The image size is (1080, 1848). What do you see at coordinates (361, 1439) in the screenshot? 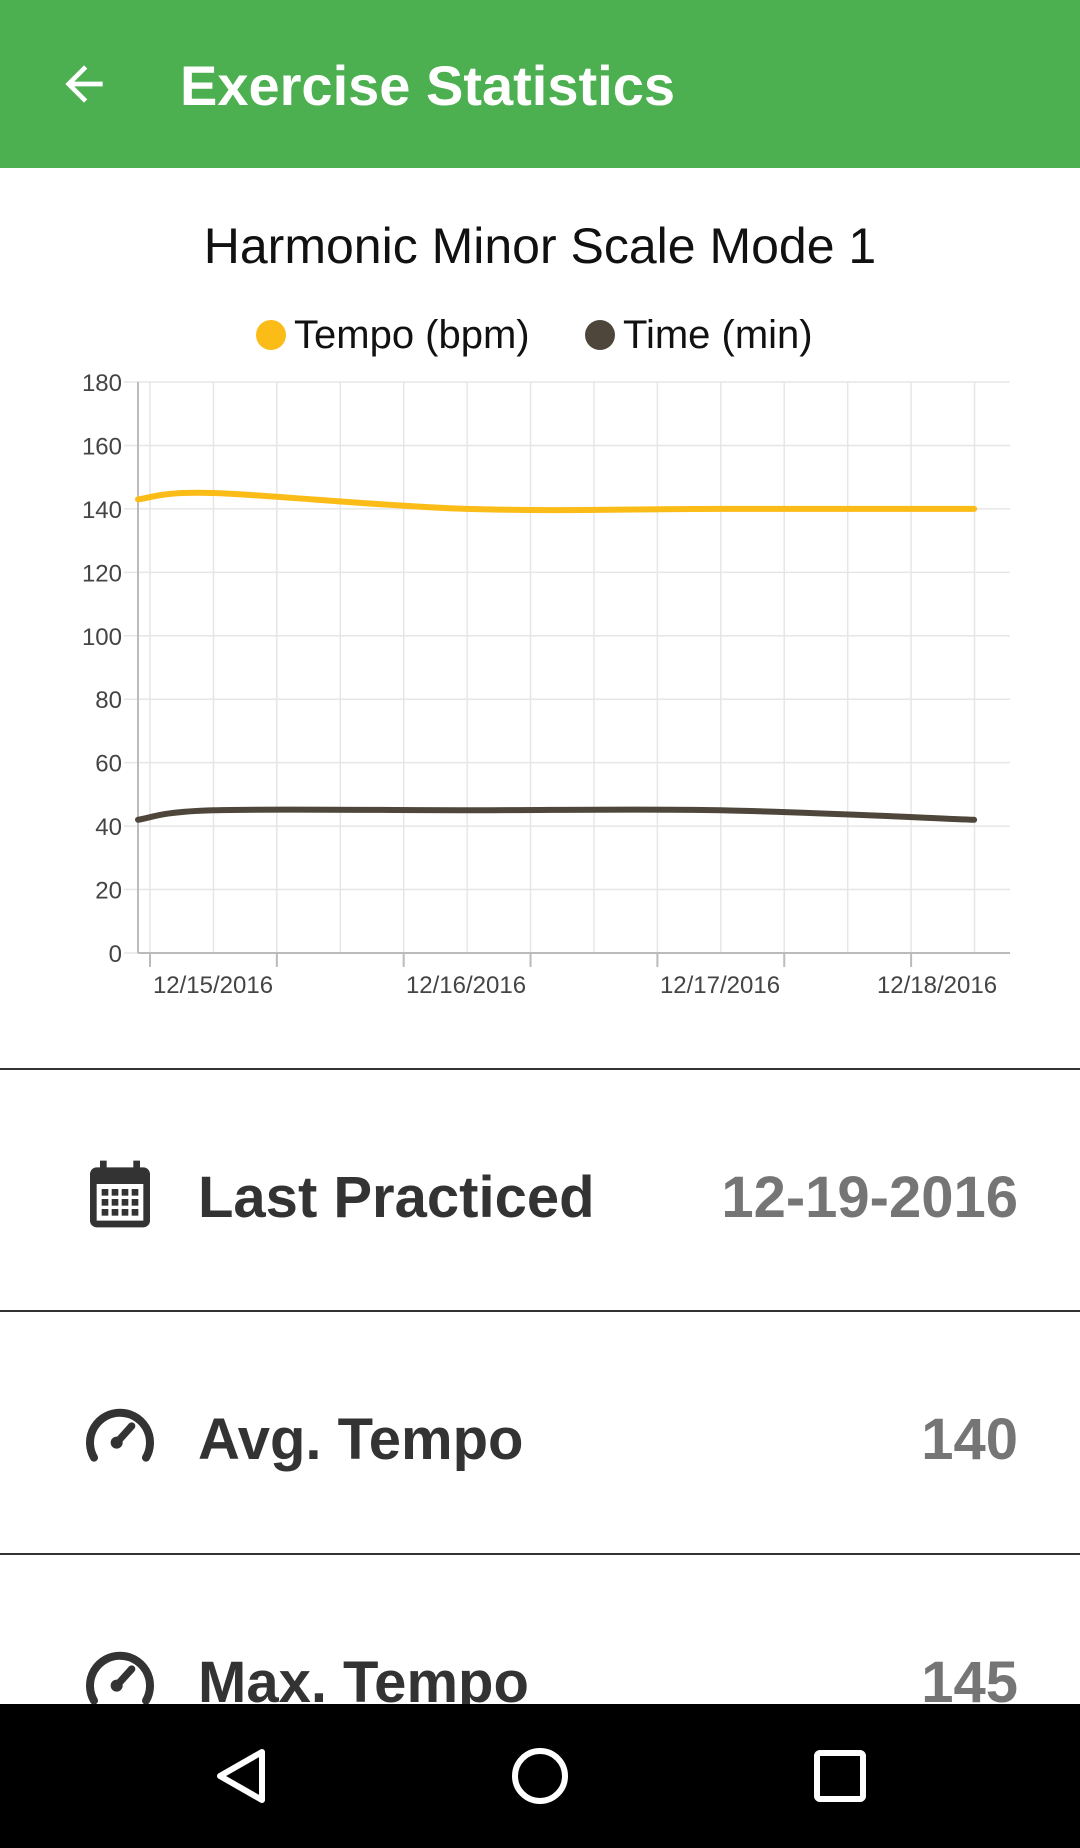
I see `stat-label: Avg. Tempo` at bounding box center [361, 1439].